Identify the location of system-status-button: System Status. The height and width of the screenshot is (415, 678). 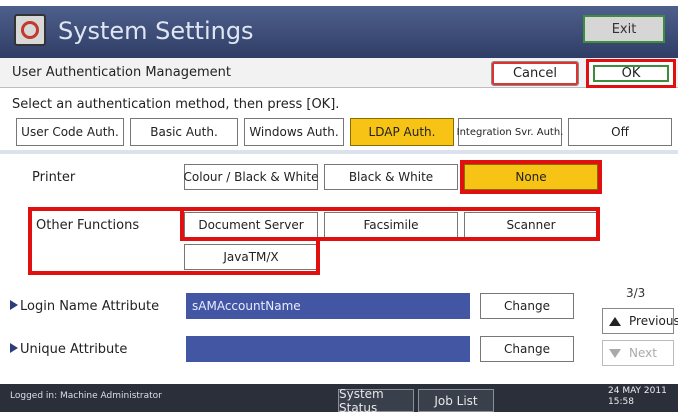
(376, 401).